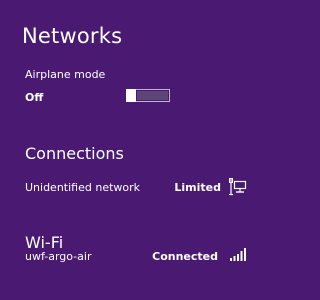 This screenshot has height=300, width=320. I want to click on airplane-mode-label: Airplane mode, so click(65, 74).